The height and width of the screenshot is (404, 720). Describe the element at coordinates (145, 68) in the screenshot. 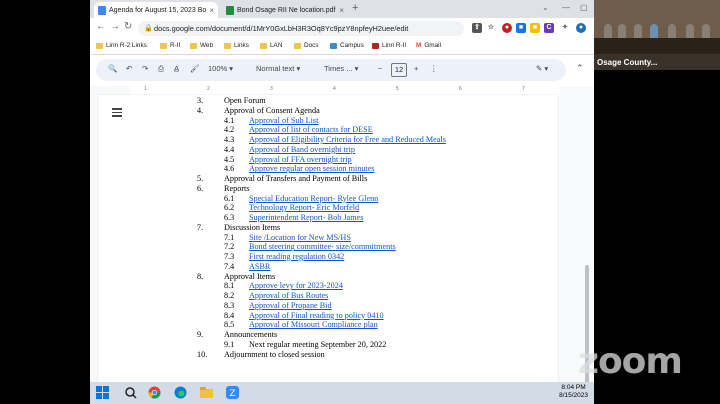

I see `redo-icon: ↷` at that location.